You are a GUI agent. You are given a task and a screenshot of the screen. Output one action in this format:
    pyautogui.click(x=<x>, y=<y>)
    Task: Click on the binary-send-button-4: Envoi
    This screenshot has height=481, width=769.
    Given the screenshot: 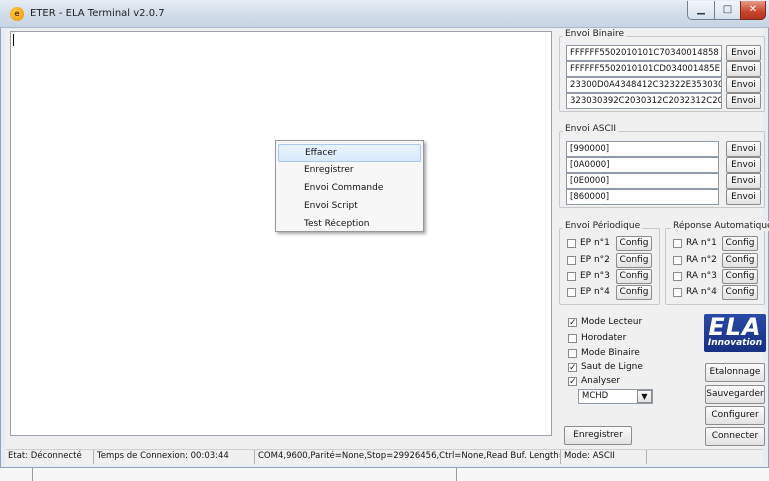 What is the action you would take?
    pyautogui.click(x=743, y=101)
    